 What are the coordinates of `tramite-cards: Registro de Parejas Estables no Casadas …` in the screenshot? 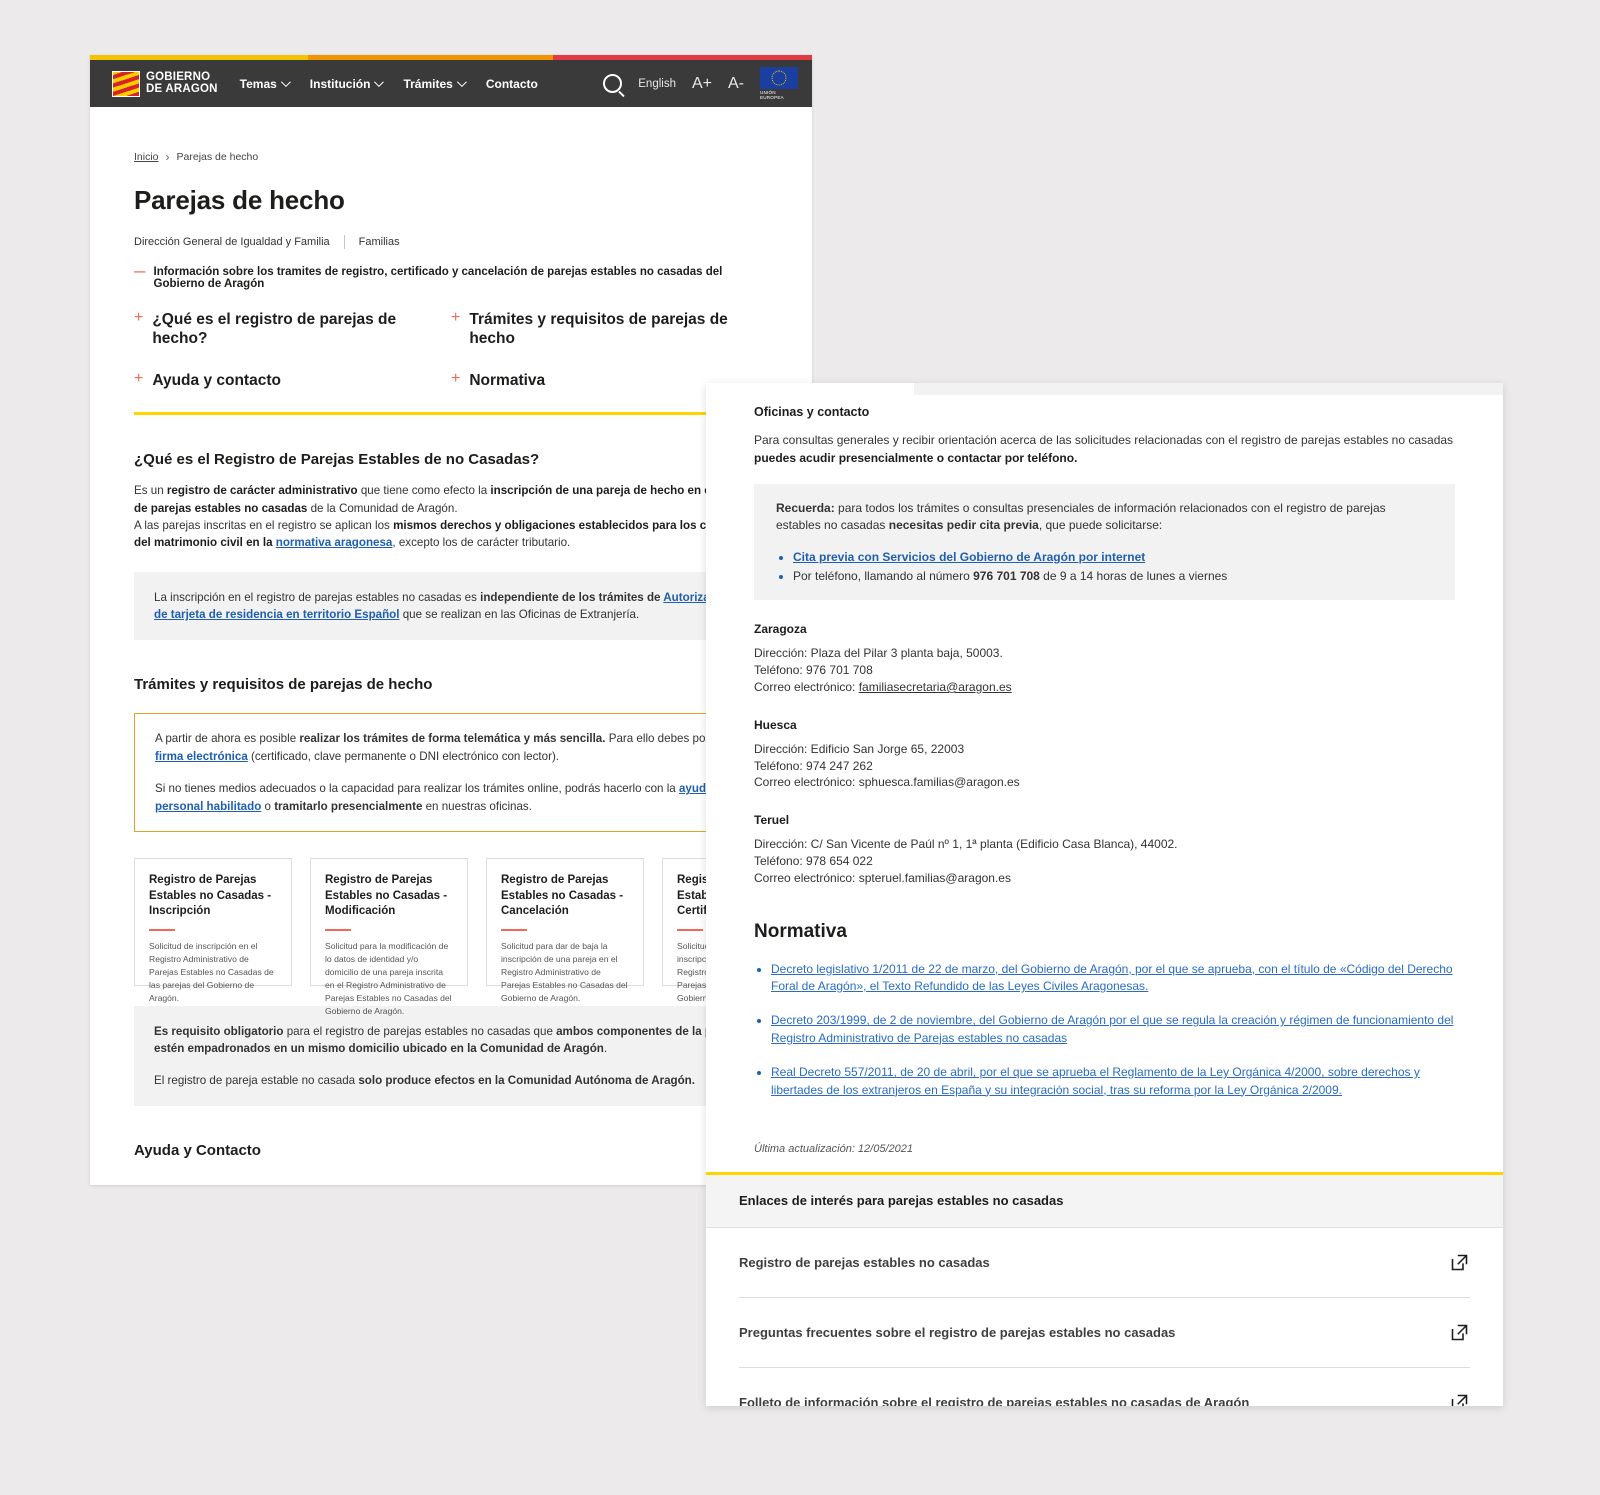 It's located at (473, 937).